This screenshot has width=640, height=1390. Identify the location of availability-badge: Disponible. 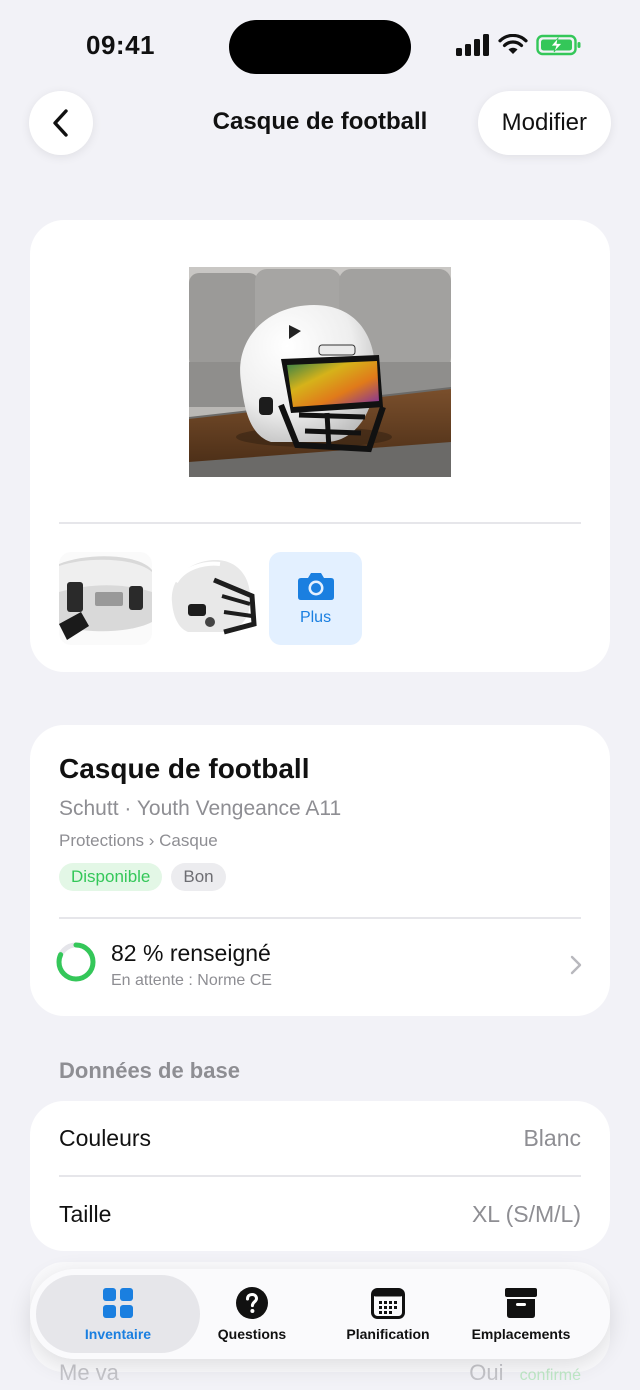
(111, 877).